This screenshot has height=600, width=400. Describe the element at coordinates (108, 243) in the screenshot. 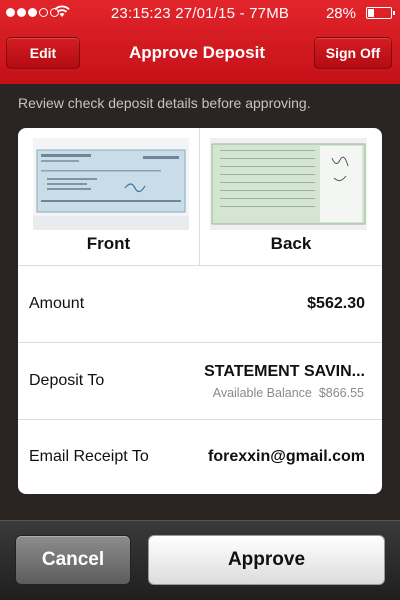

I see `front-label: Front` at that location.